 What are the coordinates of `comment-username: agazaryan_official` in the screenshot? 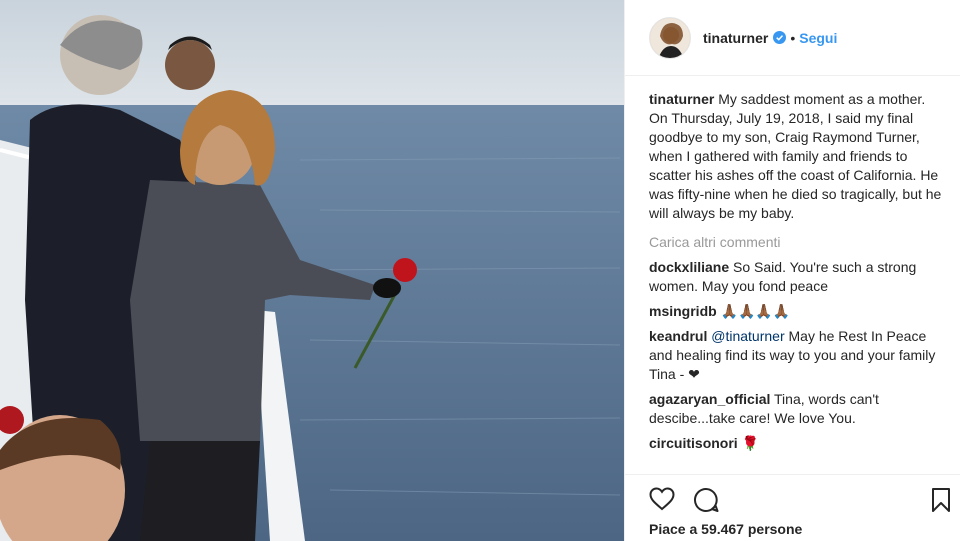 It's located at (709, 399).